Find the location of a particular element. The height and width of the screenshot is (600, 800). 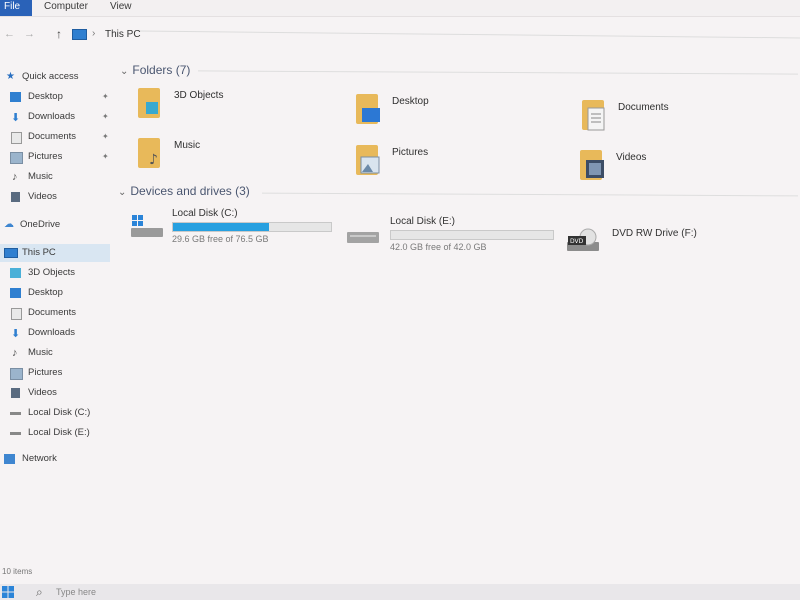

capacity-fill is located at coordinates (221, 227).